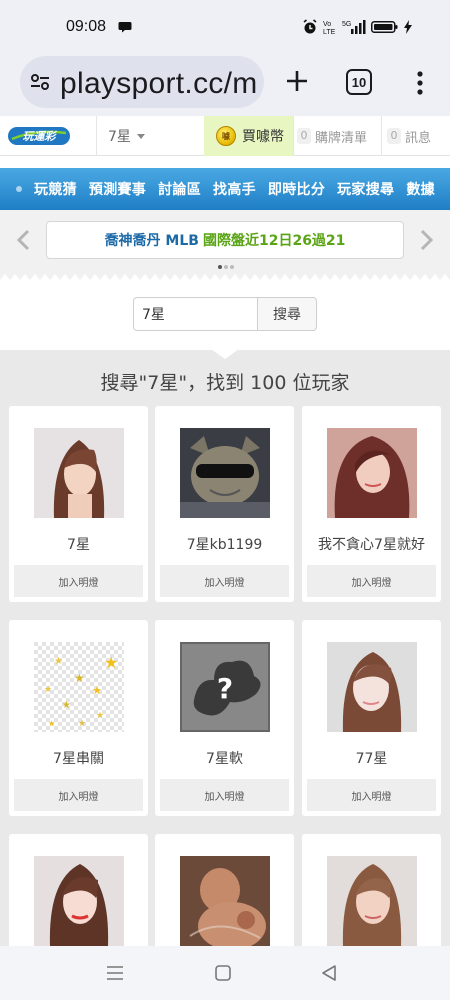  What do you see at coordinates (329, 32) in the screenshot?
I see `svg-text: LTE` at bounding box center [329, 32].